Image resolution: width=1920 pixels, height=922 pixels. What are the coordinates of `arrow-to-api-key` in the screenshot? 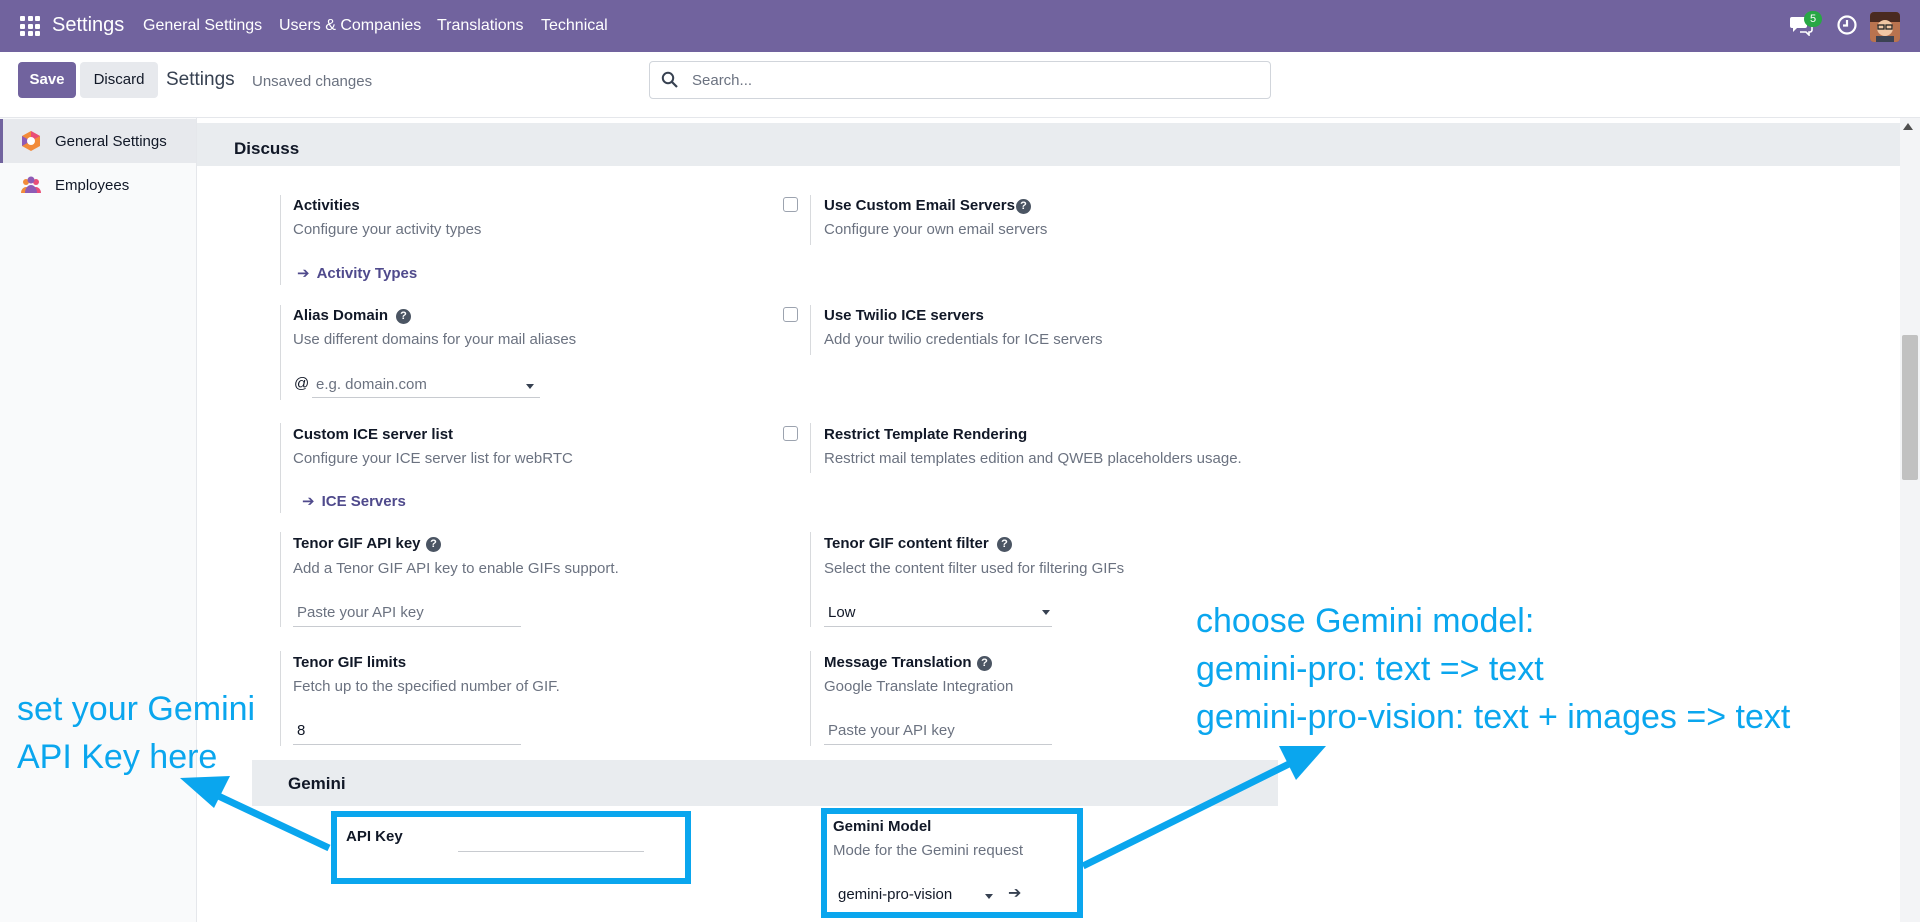 It's located at (270, 820).